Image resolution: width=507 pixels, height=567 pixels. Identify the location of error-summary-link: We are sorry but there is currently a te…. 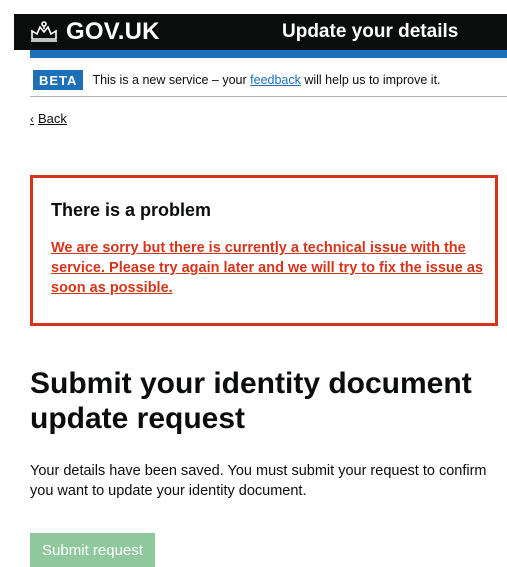
(269, 268).